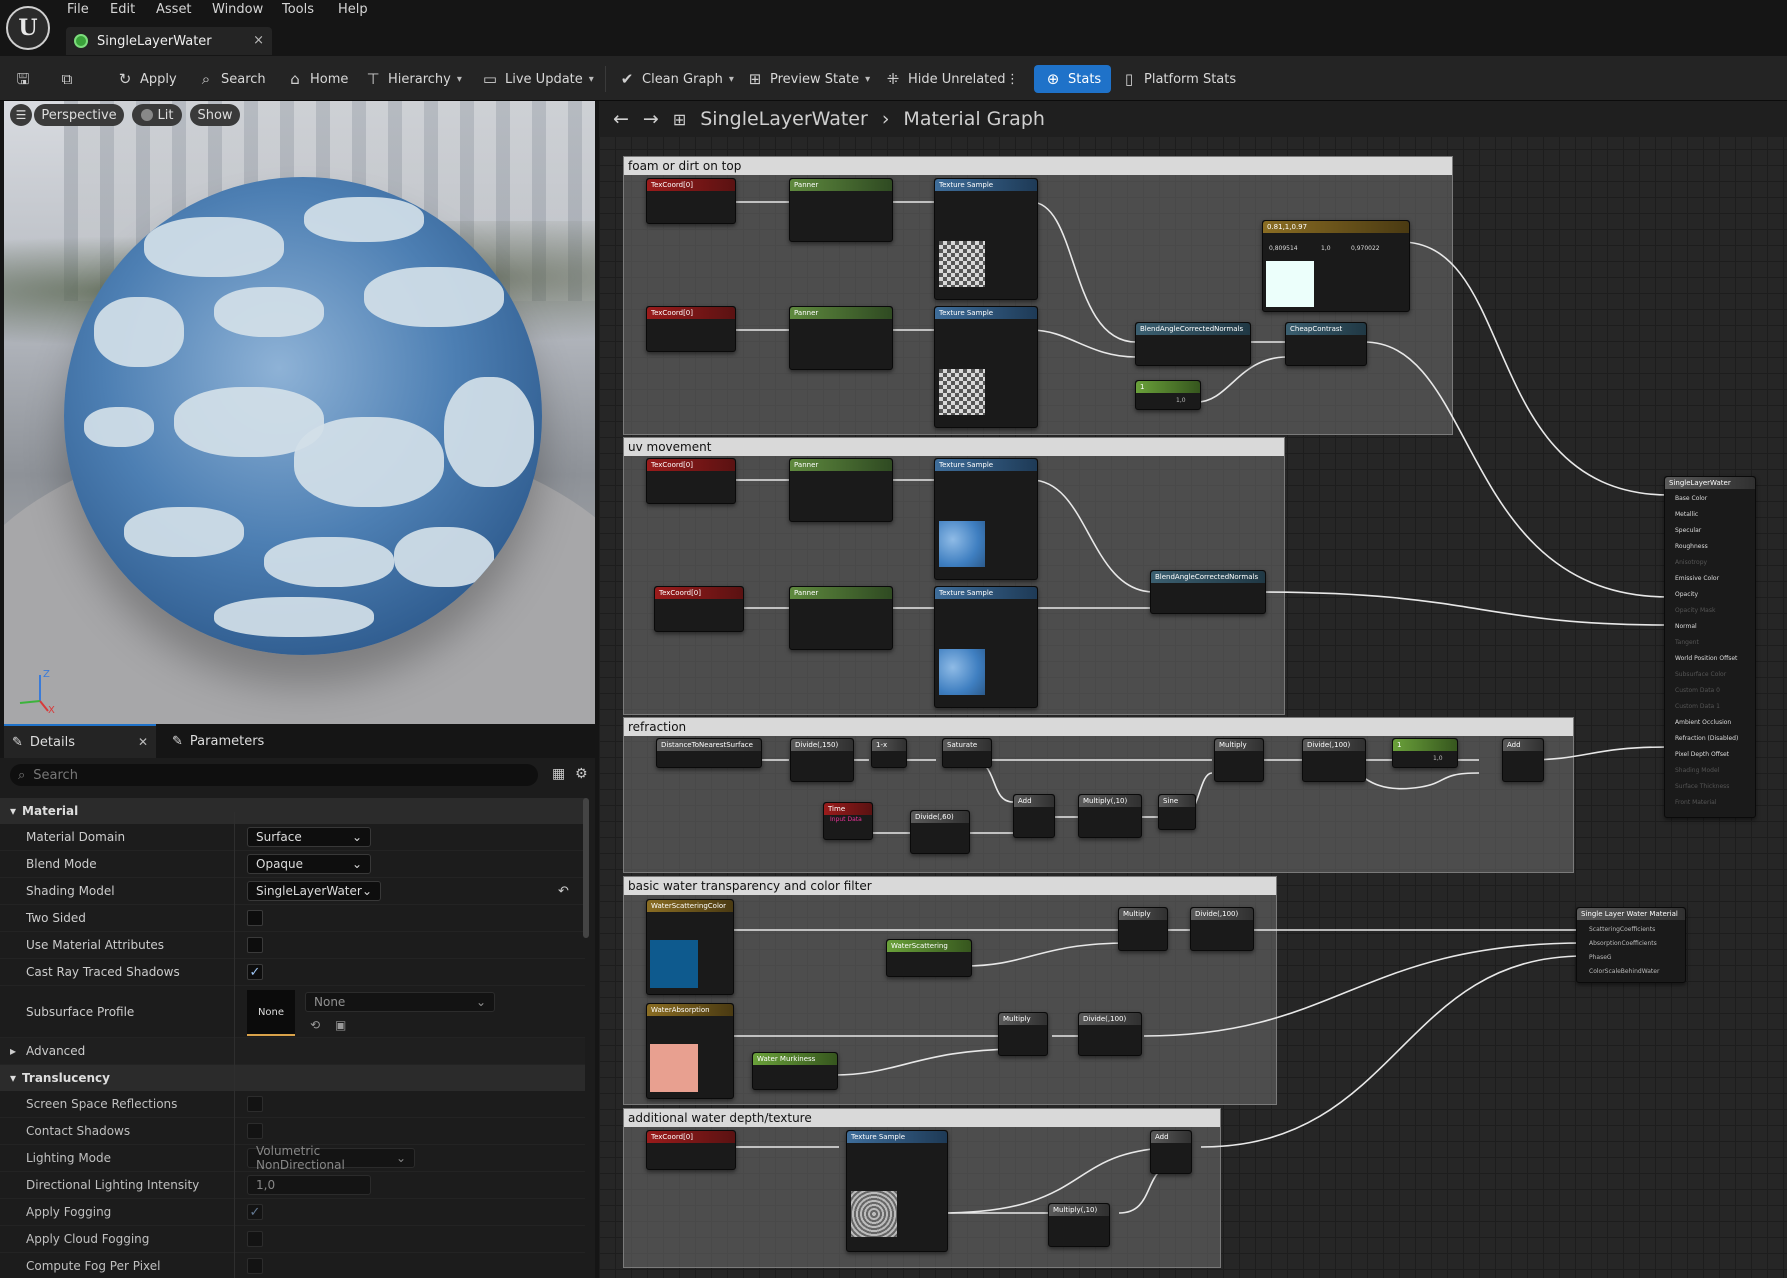 The image size is (1787, 1278). What do you see at coordinates (340, 1025) in the screenshot?
I see `browse-folder-icon: ▣` at bounding box center [340, 1025].